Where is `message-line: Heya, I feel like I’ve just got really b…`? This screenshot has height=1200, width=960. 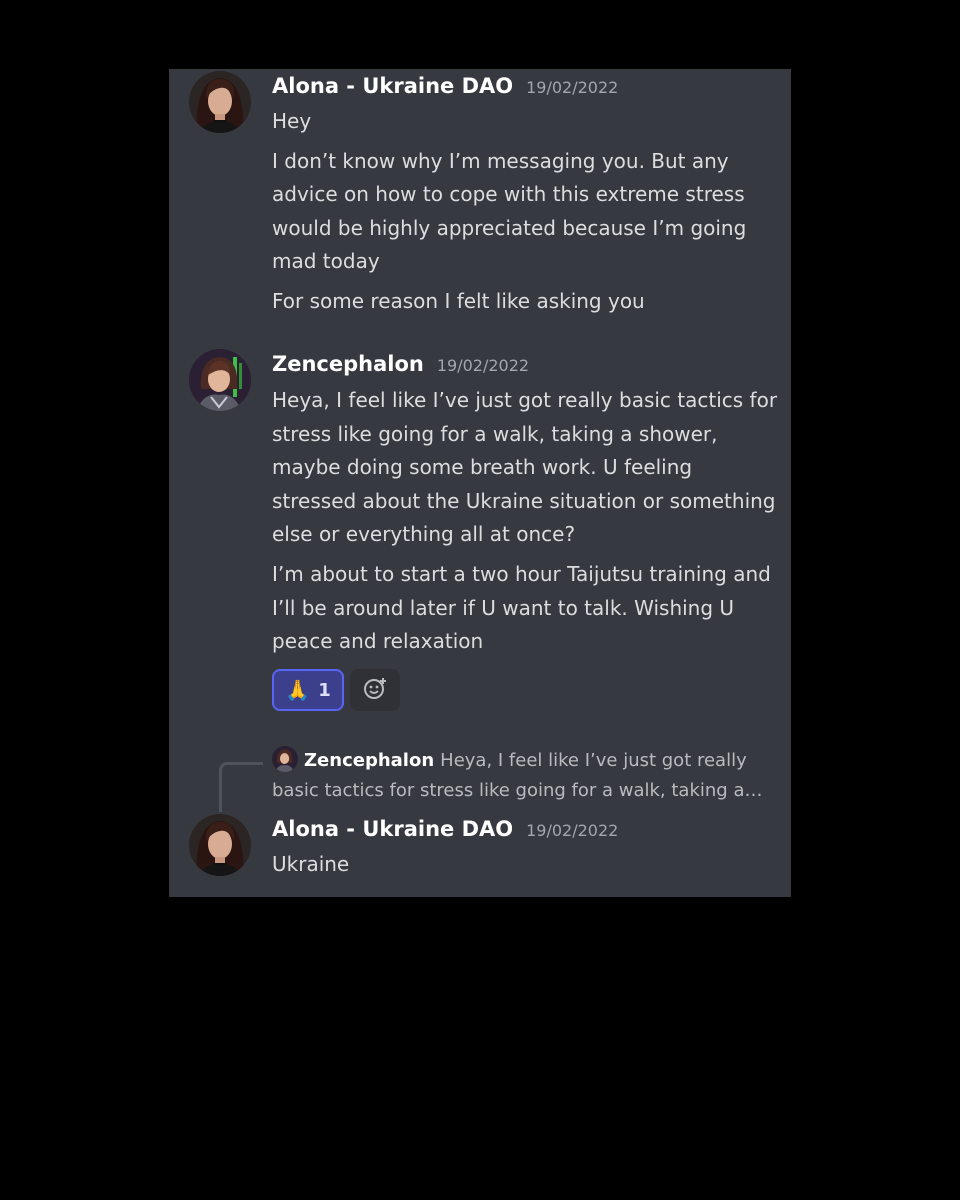 message-line: Heya, I feel like I’ve just got really b… is located at coordinates (525, 467).